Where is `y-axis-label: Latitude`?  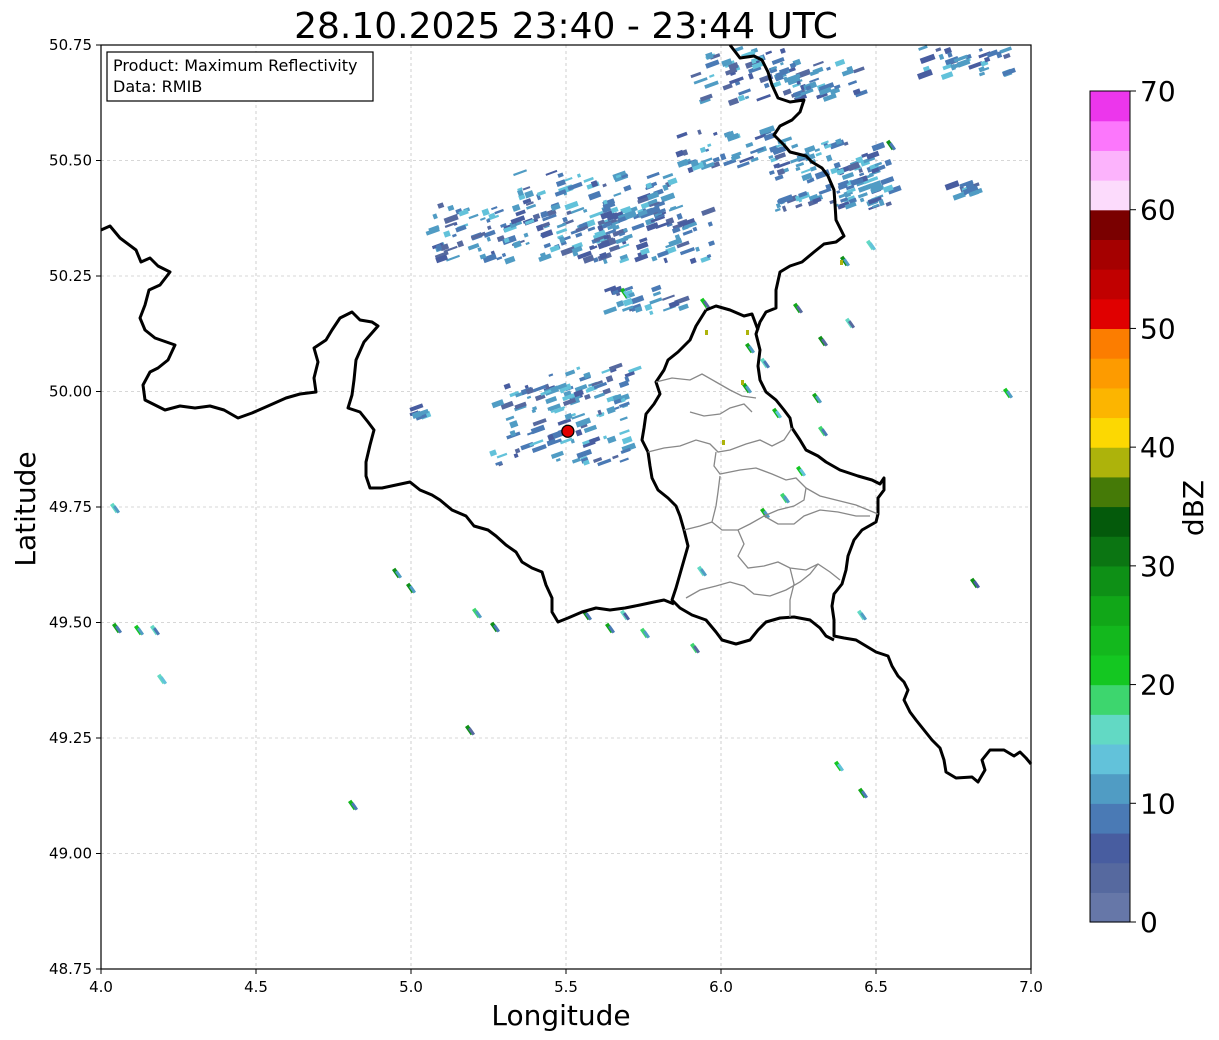 y-axis-label: Latitude is located at coordinates (25, 508).